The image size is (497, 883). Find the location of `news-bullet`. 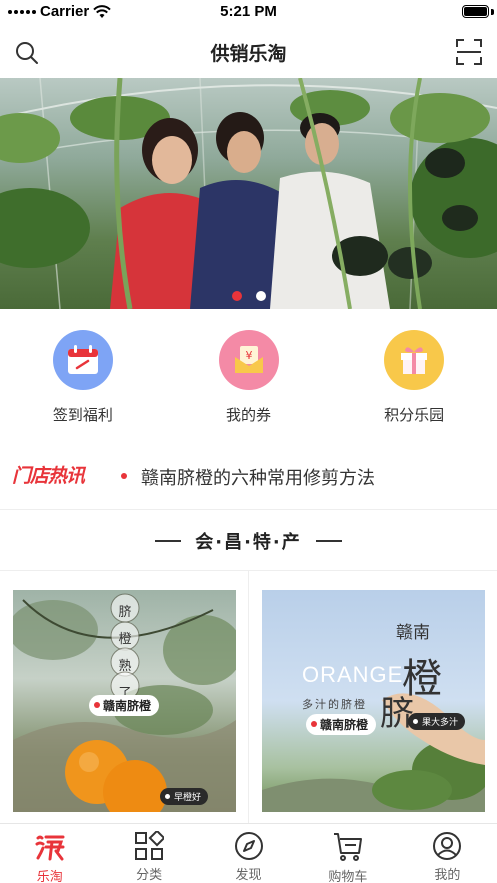

news-bullet is located at coordinates (124, 476).